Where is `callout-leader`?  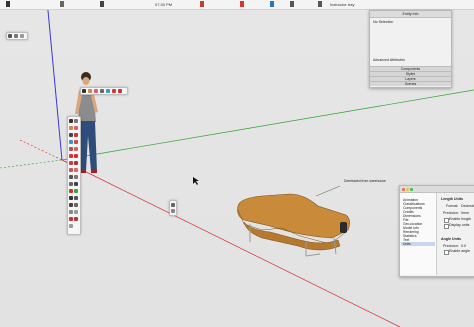 callout-leader is located at coordinates (328, 191).